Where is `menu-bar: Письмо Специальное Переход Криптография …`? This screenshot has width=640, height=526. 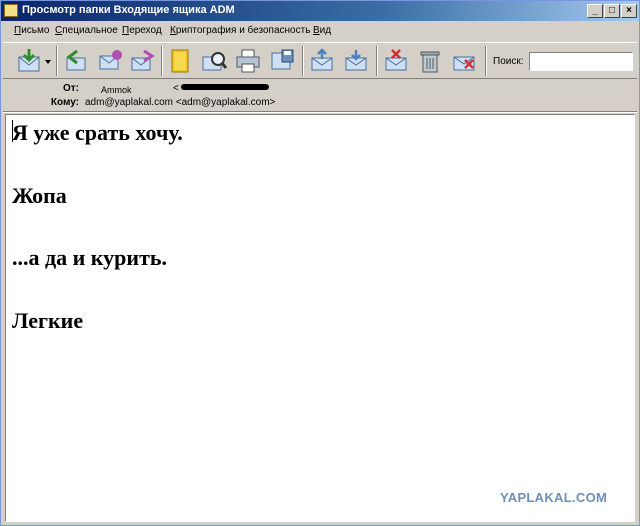 menu-bar: Письмо Специальное Переход Криптография … is located at coordinates (320, 31).